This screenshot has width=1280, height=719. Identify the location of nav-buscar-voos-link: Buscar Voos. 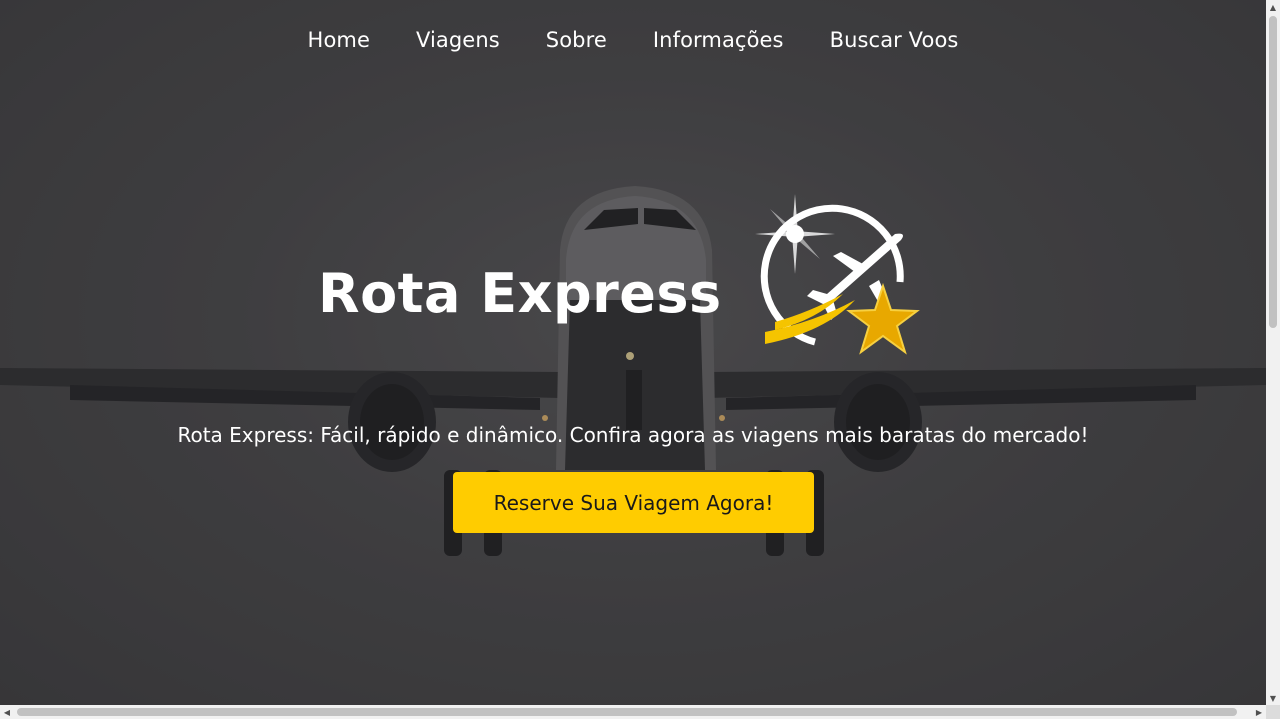
(894, 40).